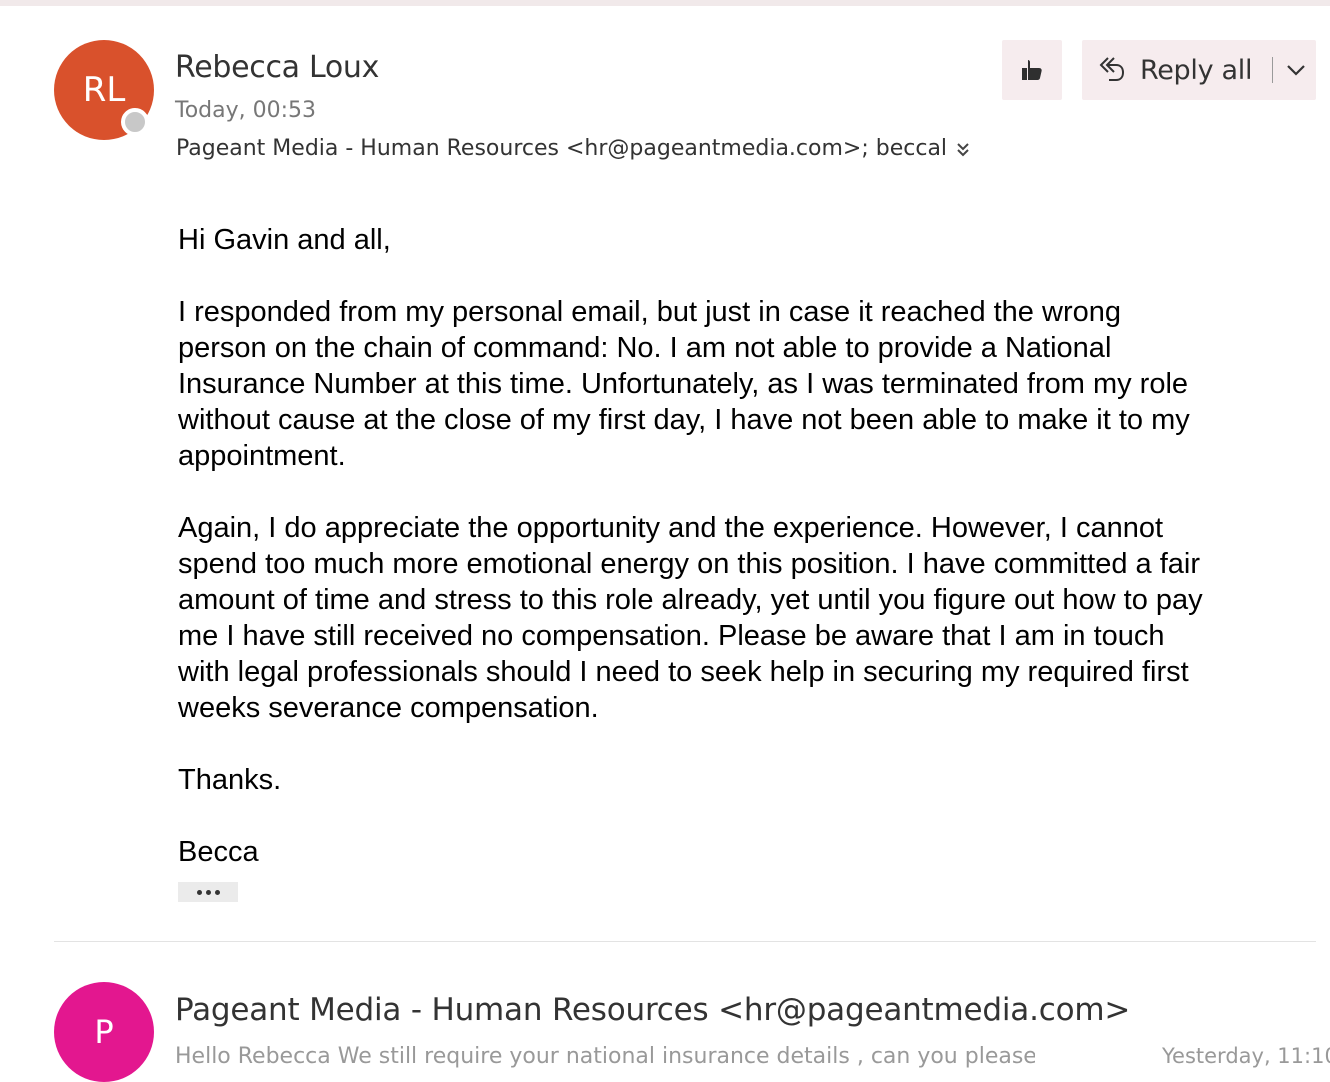  I want to click on thumbs-up-icon, so click(1032, 70).